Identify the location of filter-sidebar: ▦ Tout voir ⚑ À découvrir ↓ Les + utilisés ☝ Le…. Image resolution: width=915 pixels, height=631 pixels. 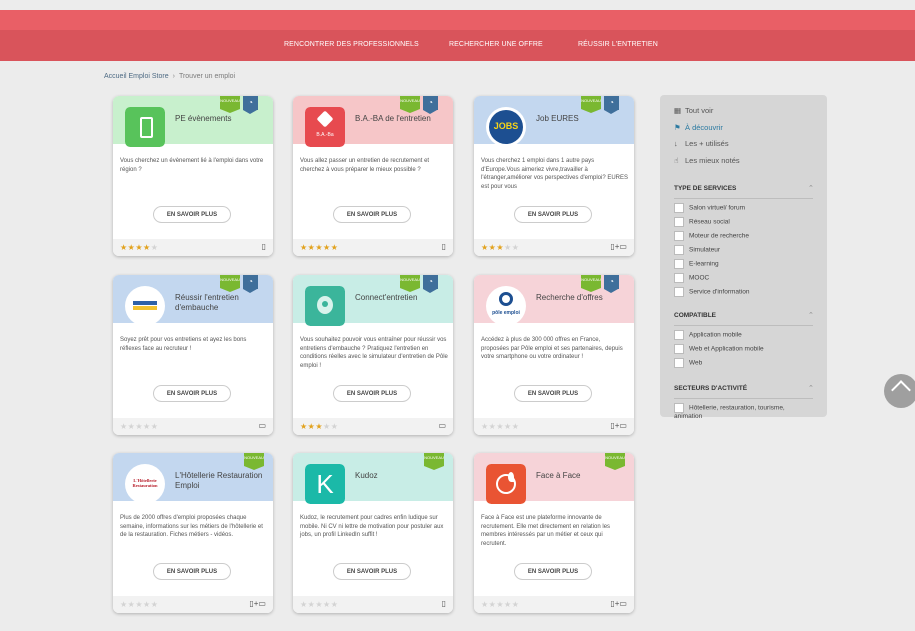
(743, 257).